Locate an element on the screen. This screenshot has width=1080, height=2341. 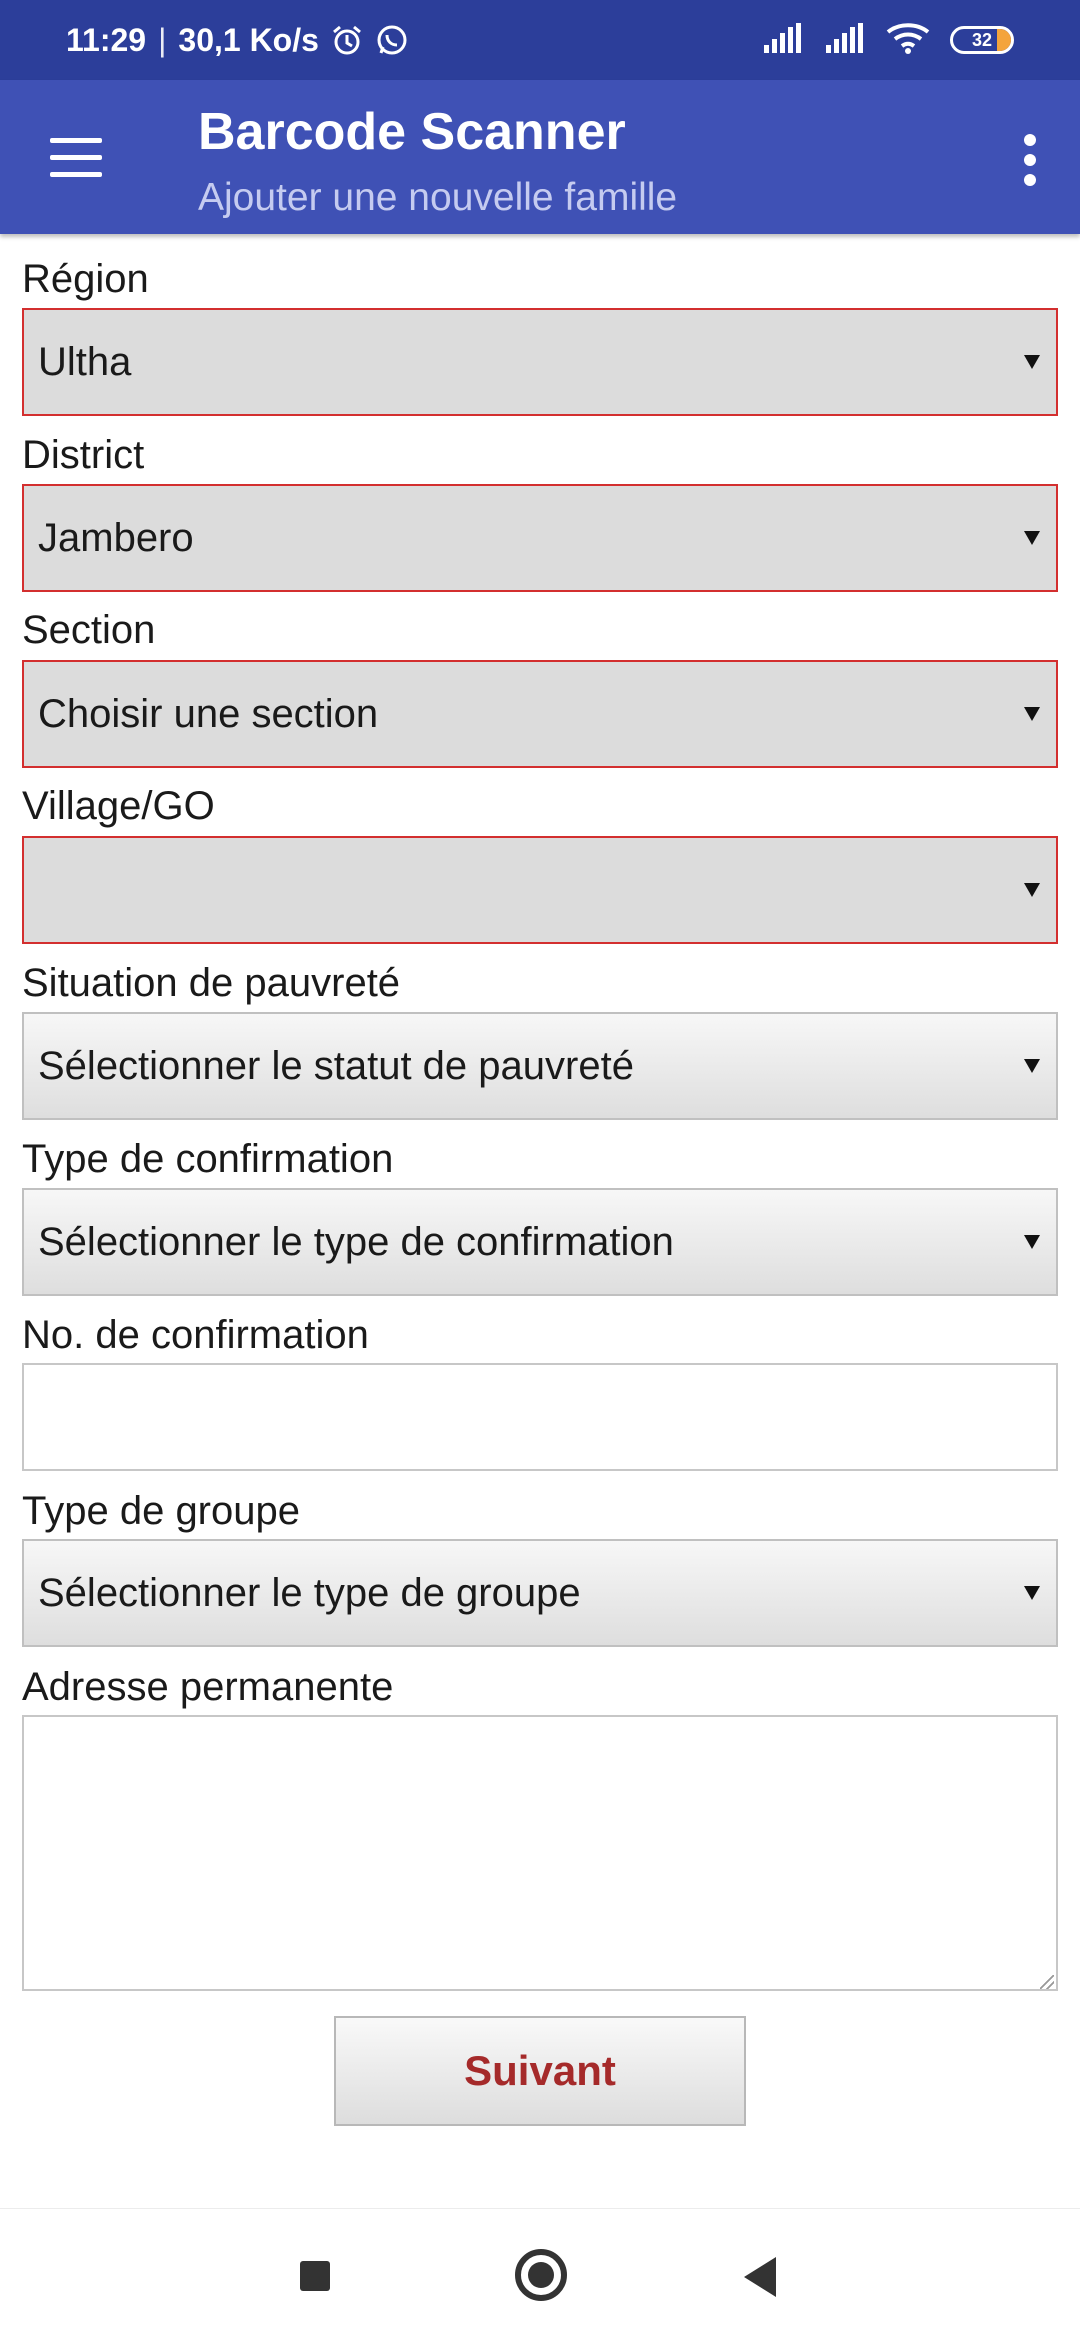
status-time: 11:29 is located at coordinates (106, 39).